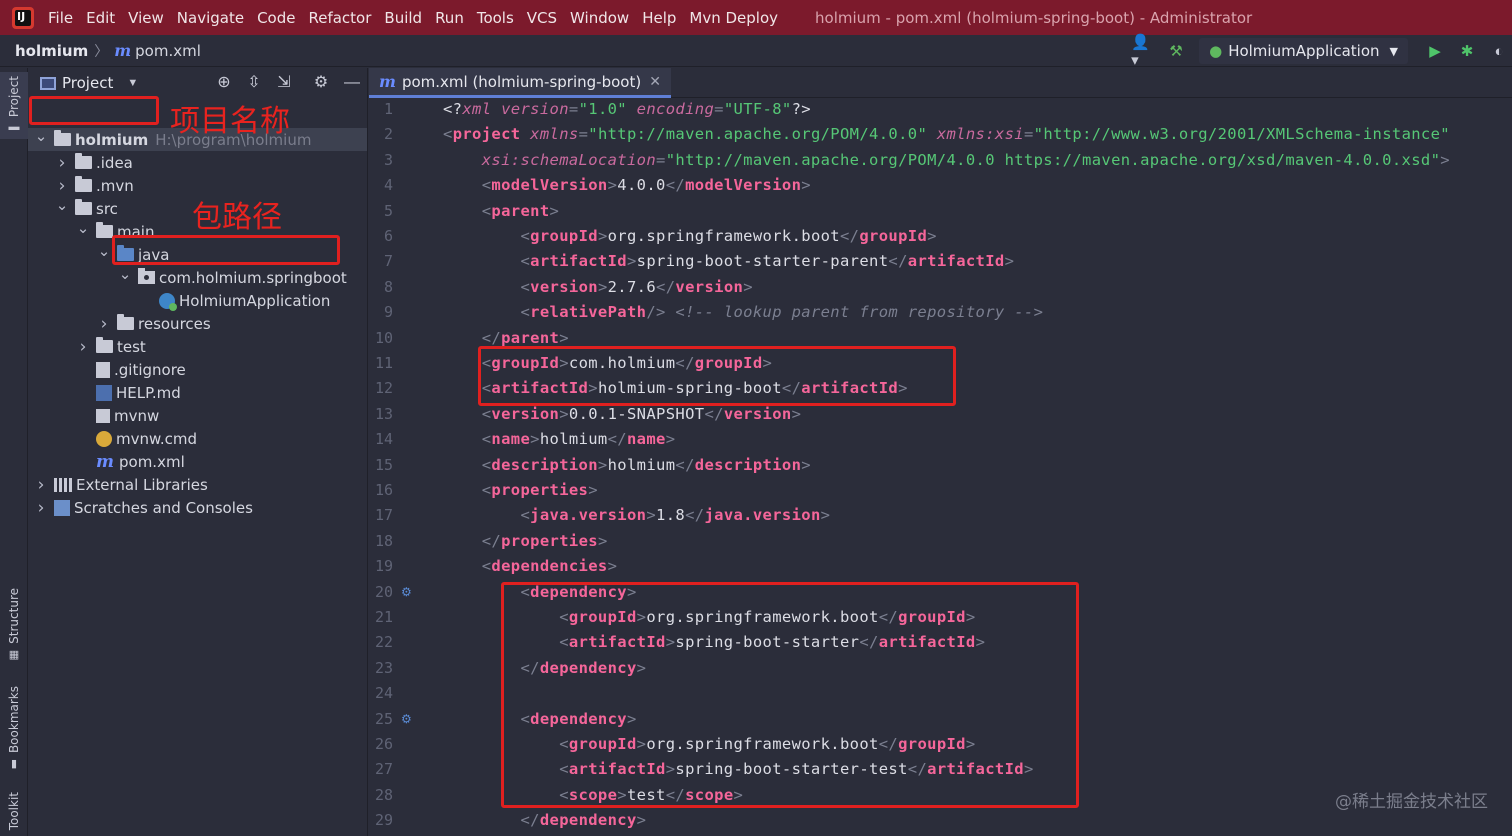 The image size is (1512, 836). What do you see at coordinates (14, 106) in the screenshot?
I see `project-tool-tab: Project ▬` at bounding box center [14, 106].